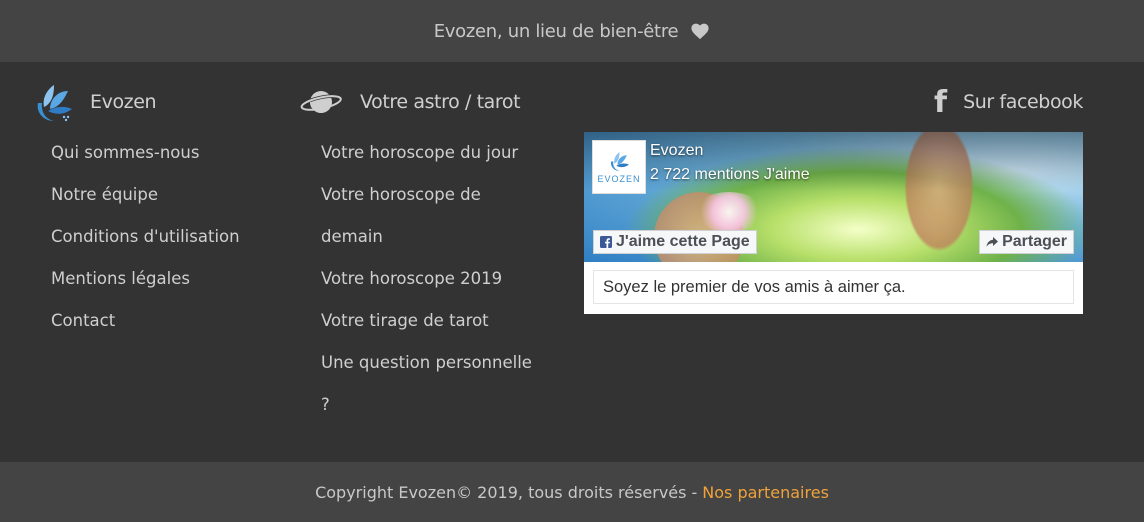 The image size is (1144, 522). I want to click on facebook-likes-count: 2 722 mentions J'aime, so click(730, 174).